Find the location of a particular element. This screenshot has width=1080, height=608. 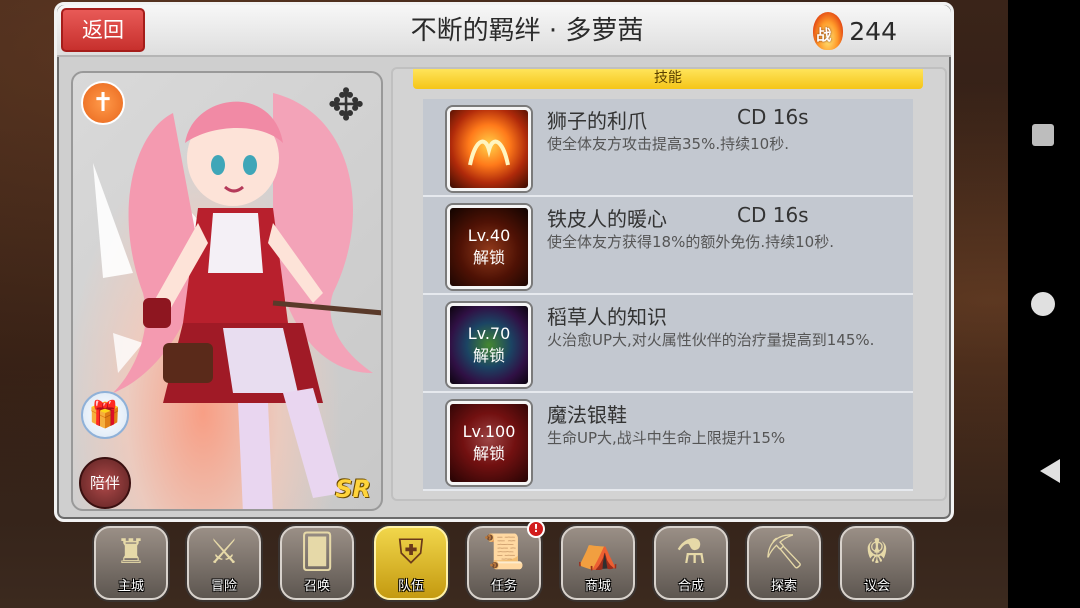

menu-synthesis: ⚗ 合成 is located at coordinates (691, 563).